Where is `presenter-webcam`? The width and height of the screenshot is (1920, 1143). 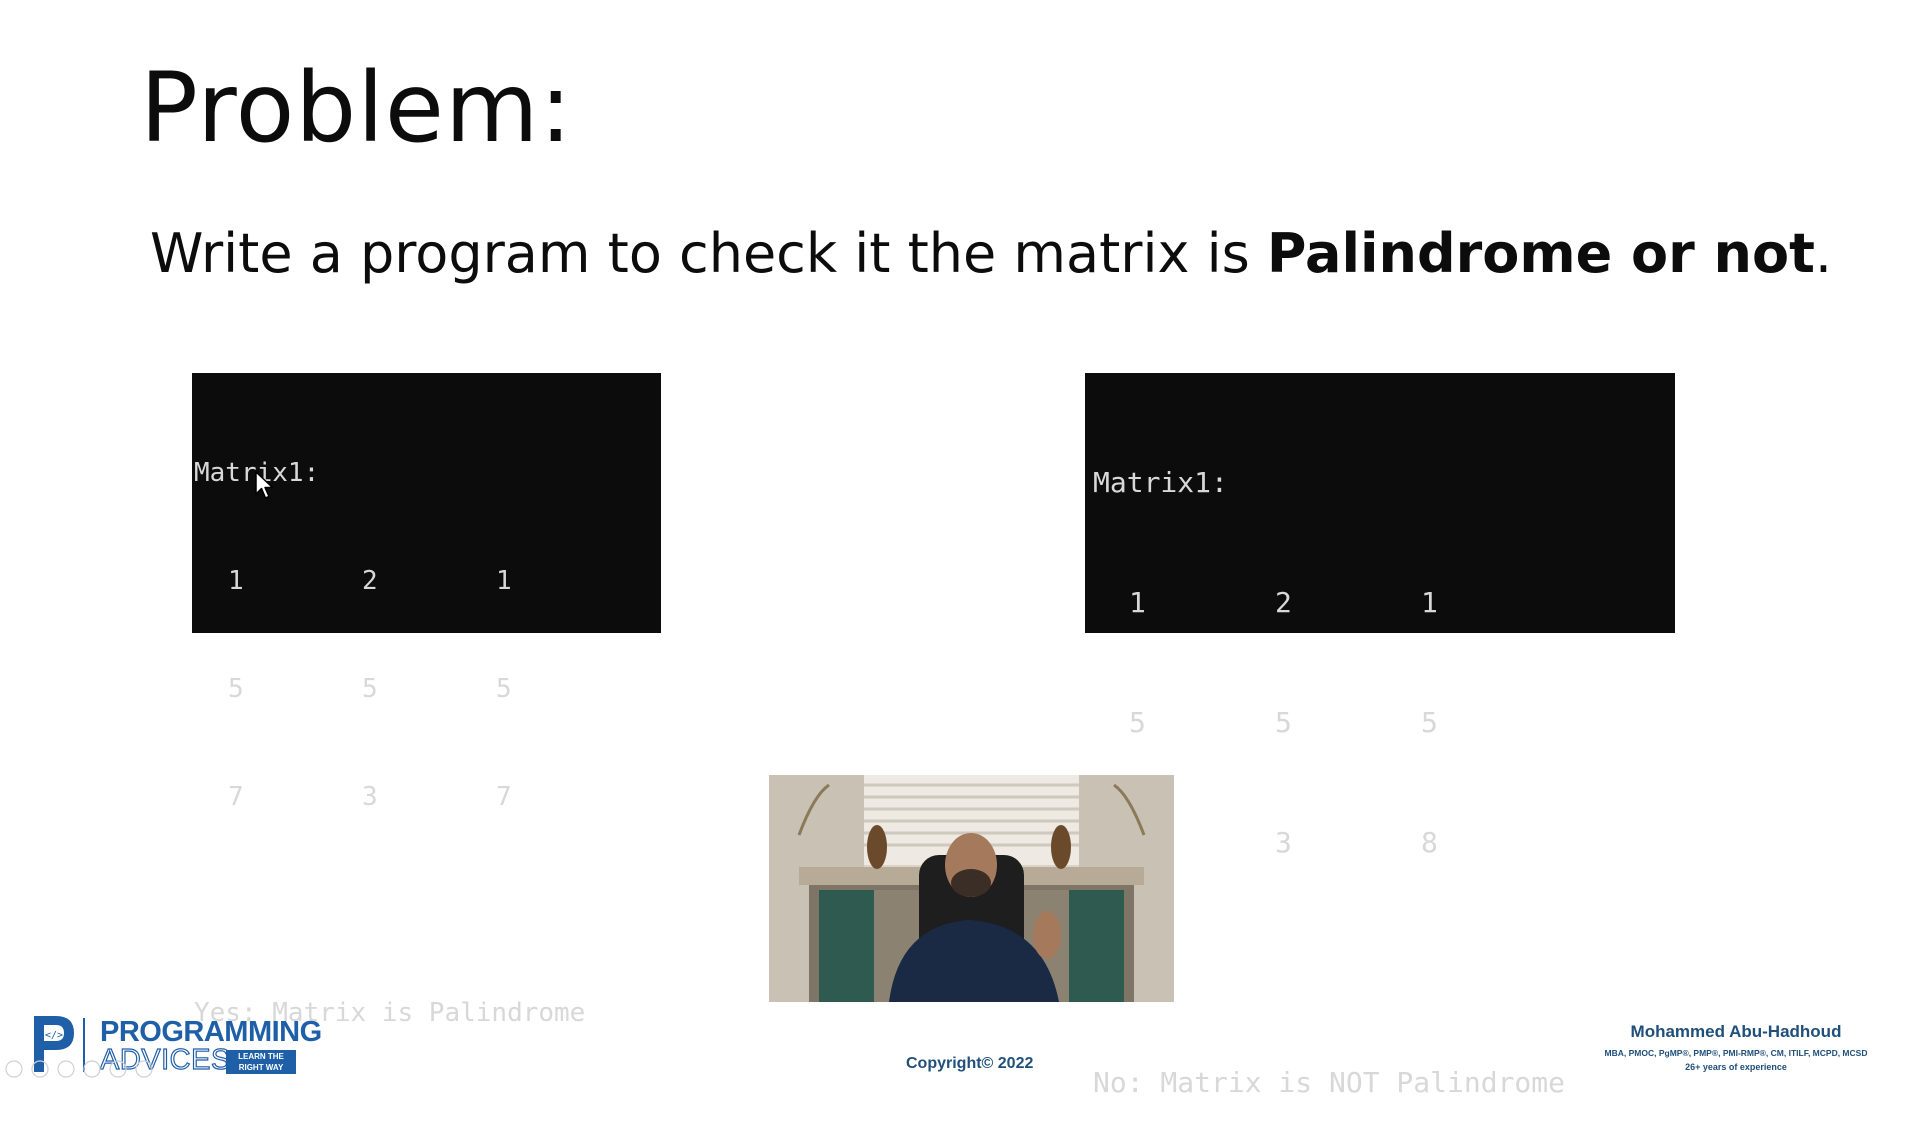
presenter-webcam is located at coordinates (971, 888).